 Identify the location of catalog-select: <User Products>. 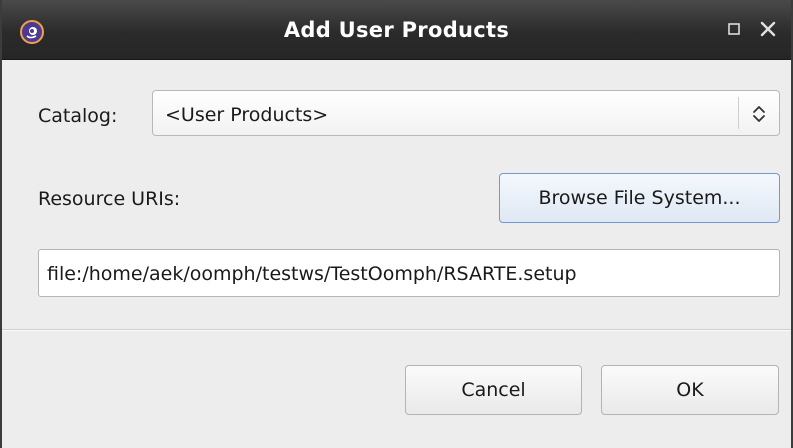
(466, 113).